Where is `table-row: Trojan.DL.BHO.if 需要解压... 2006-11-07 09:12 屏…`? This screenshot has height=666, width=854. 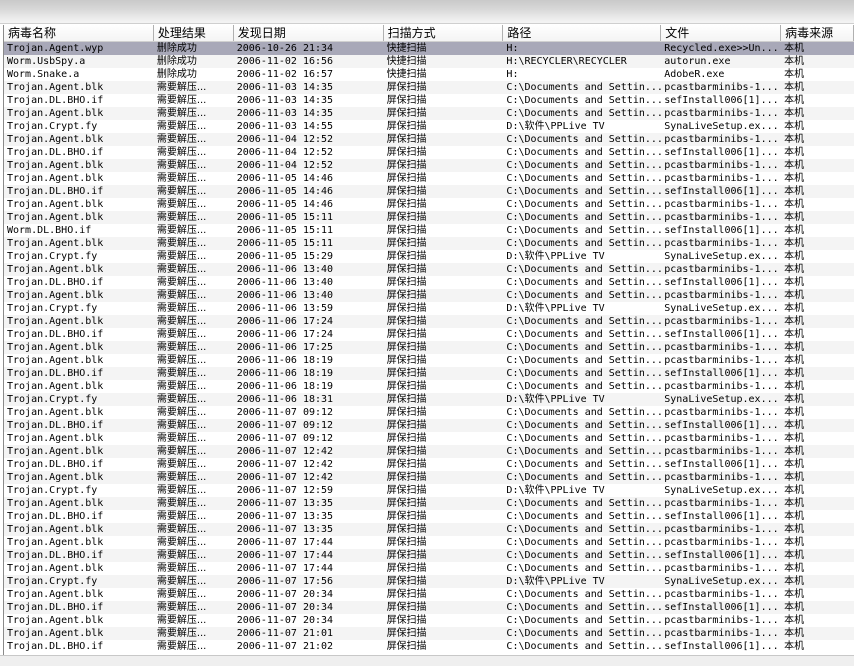 table-row: Trojan.DL.BHO.if 需要解压... 2006-11-07 09:12 屏… is located at coordinates (429, 425).